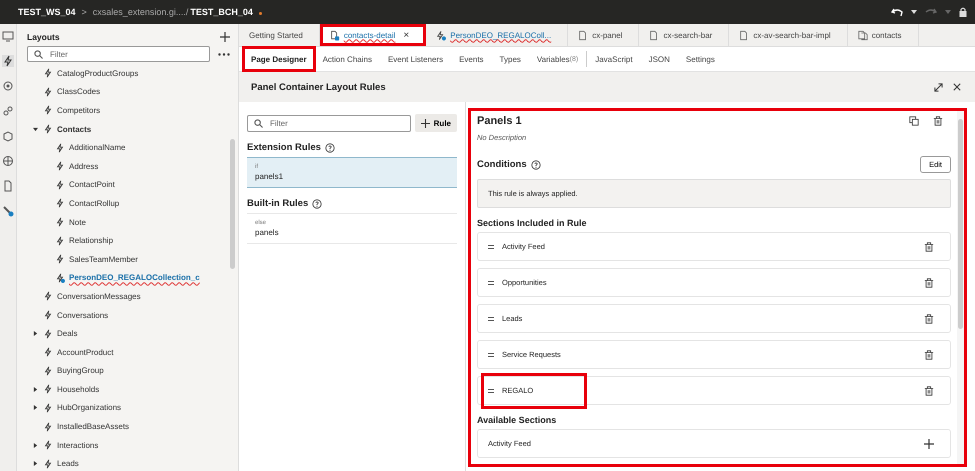 The width and height of the screenshot is (975, 471). What do you see at coordinates (99, 296) in the screenshot?
I see `tree-item: ConversationMessages` at bounding box center [99, 296].